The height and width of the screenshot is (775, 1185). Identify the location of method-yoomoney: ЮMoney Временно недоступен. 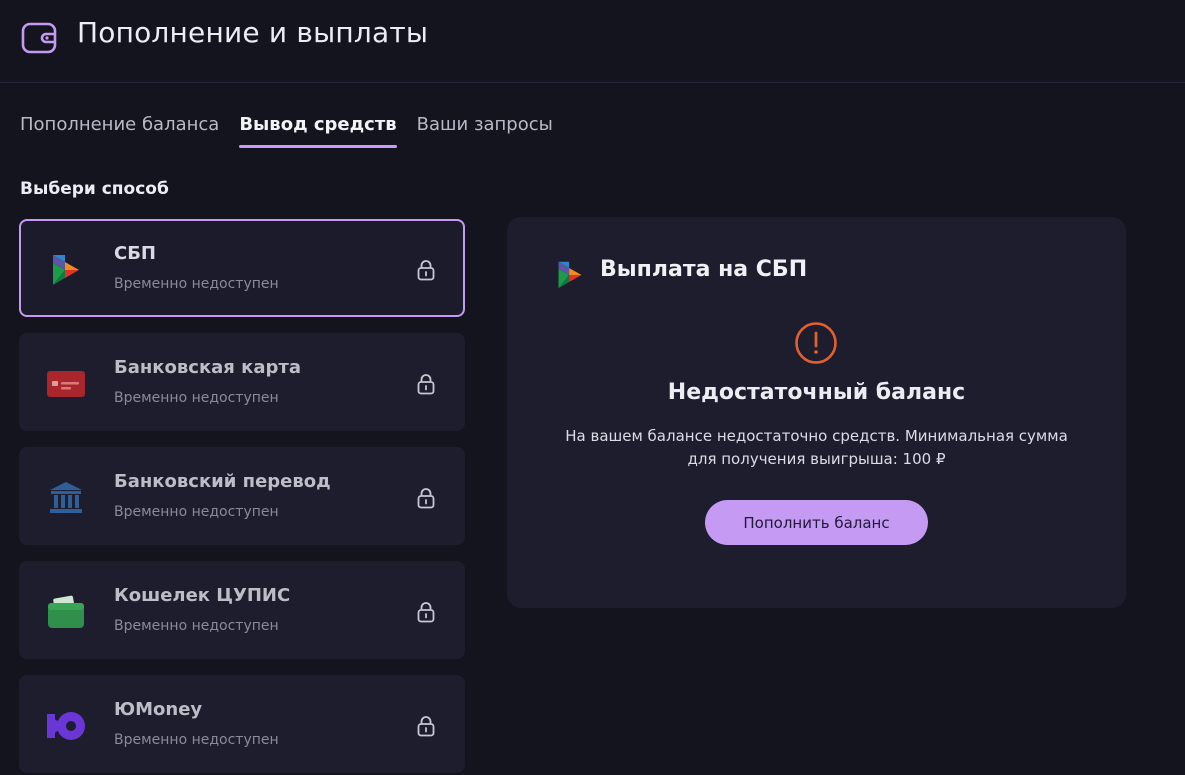
(242, 724).